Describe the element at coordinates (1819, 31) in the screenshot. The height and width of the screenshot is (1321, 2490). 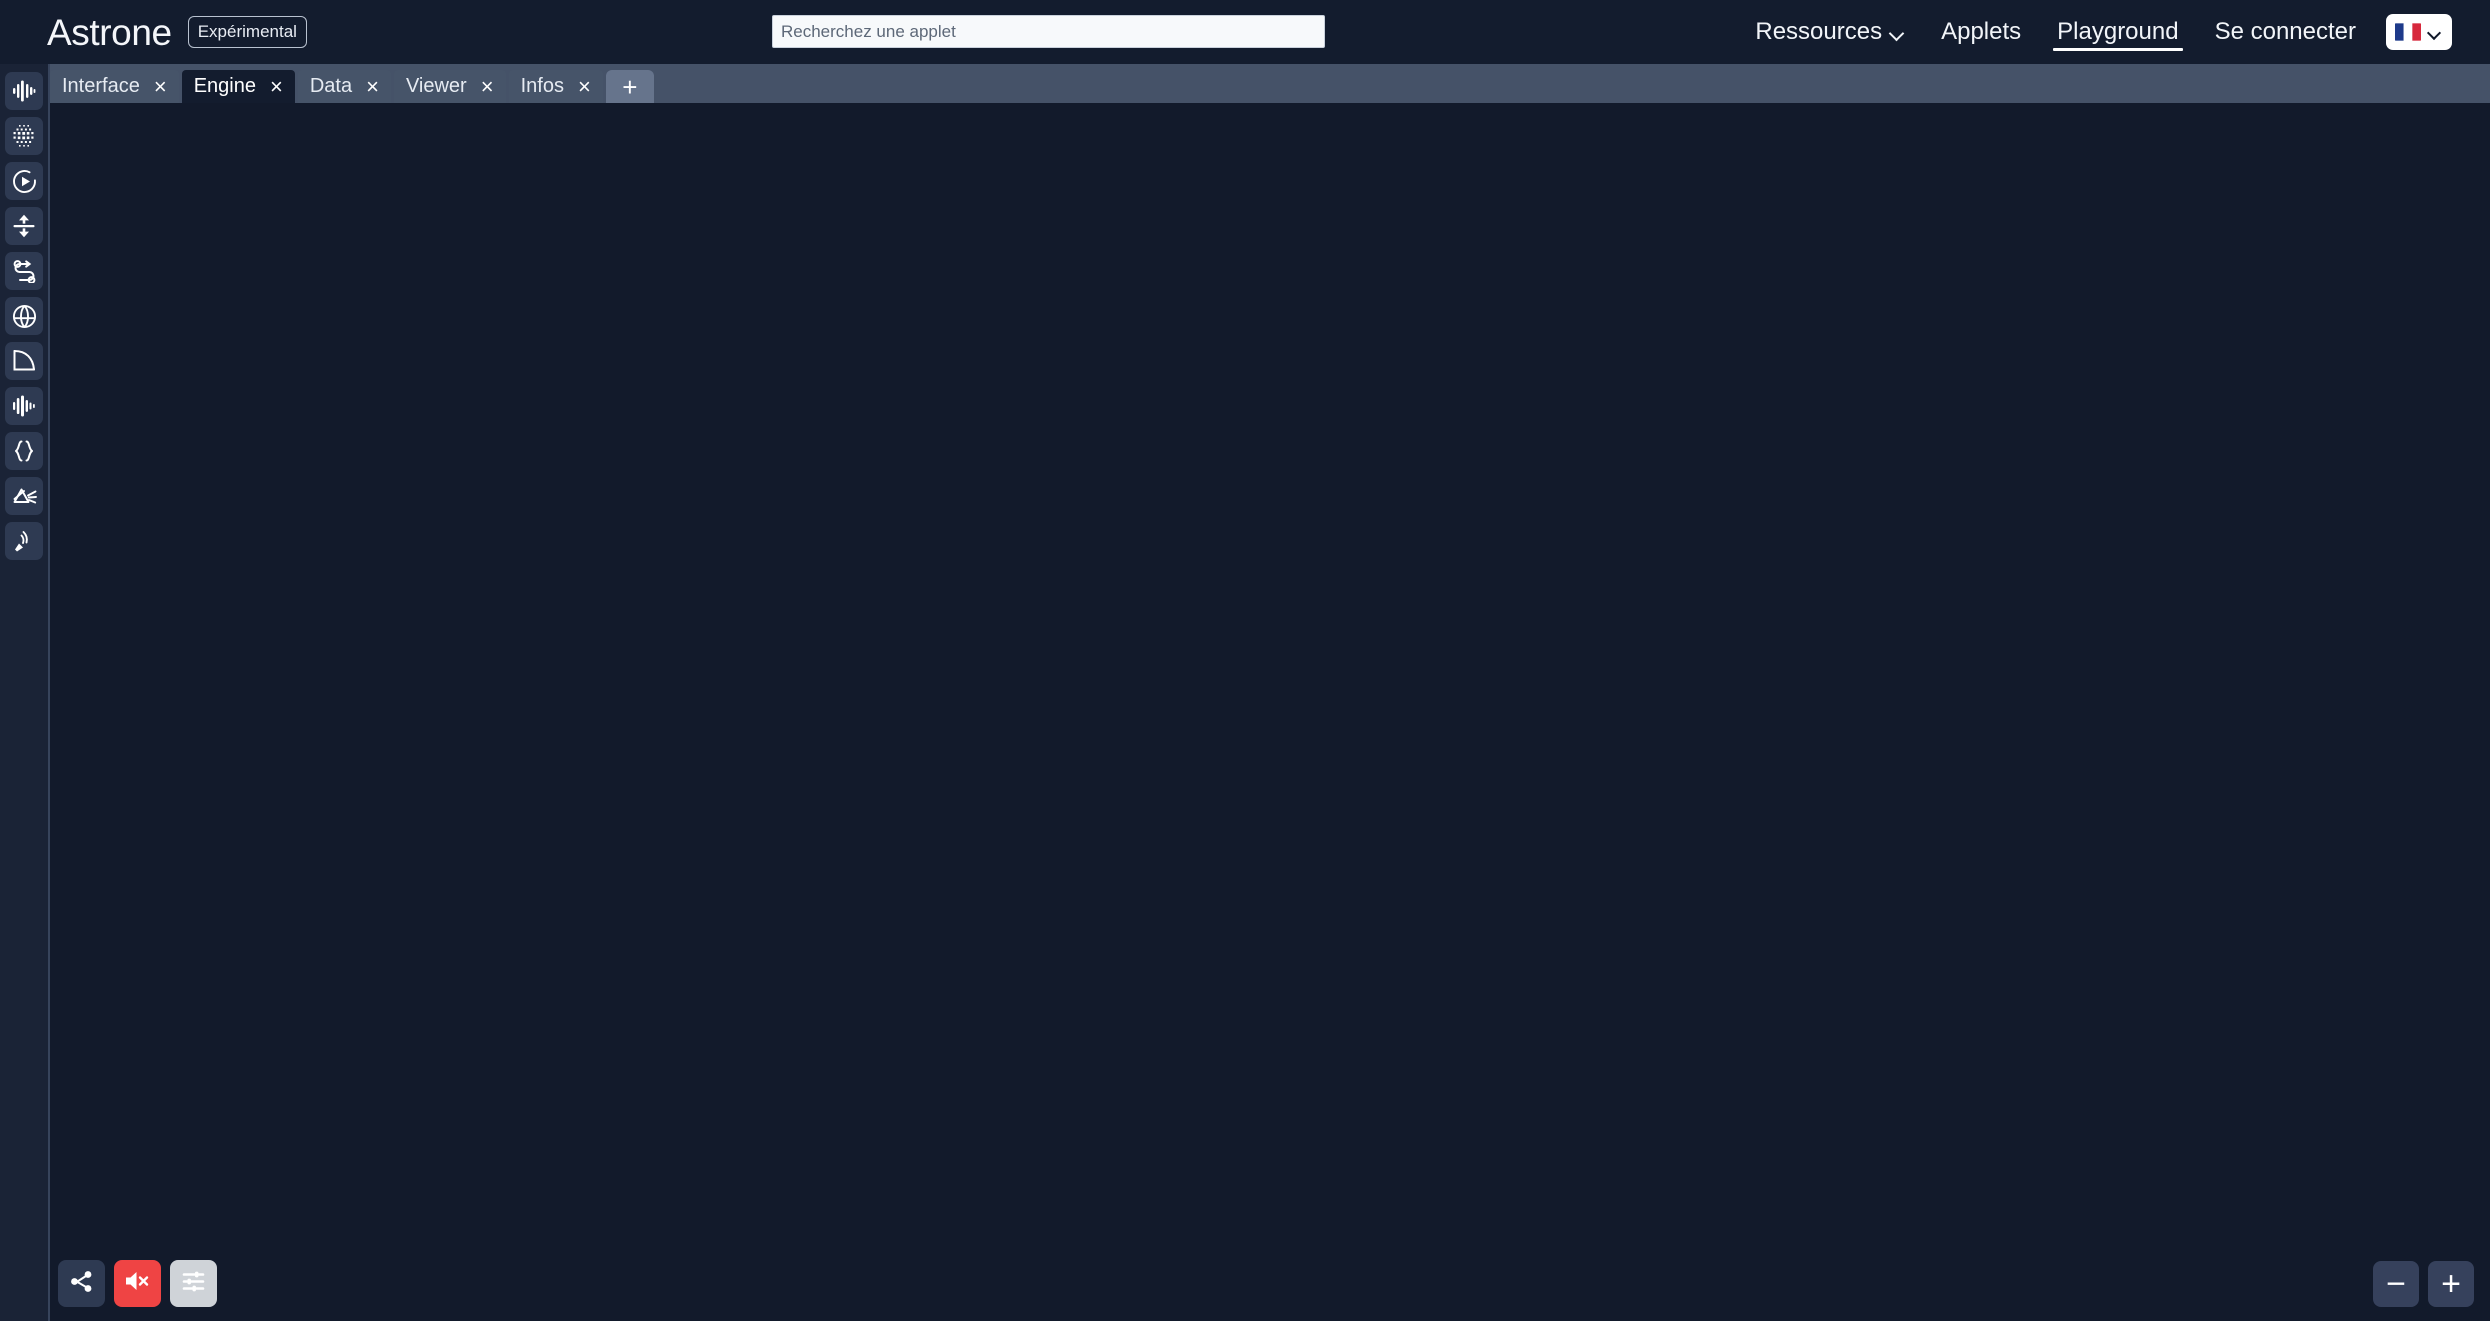
I see `nav-label: Ressources` at that location.